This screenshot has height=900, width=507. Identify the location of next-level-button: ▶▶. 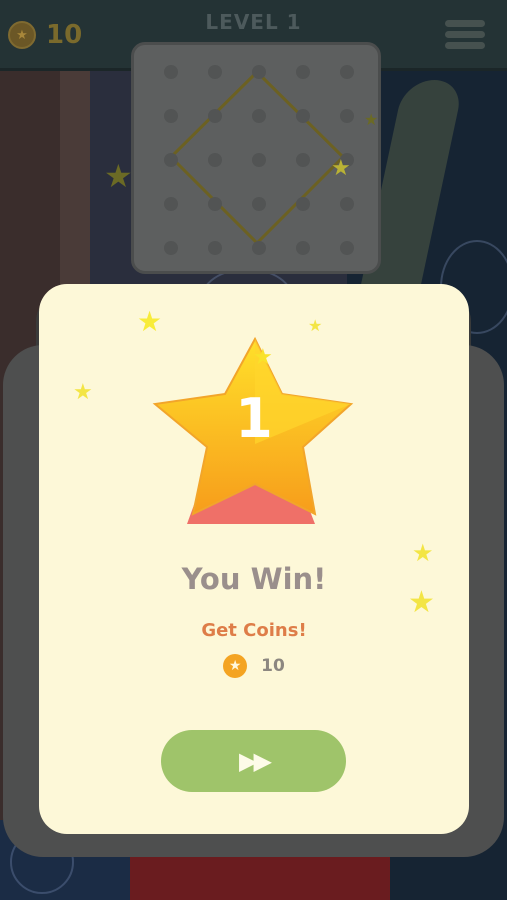
(253, 761).